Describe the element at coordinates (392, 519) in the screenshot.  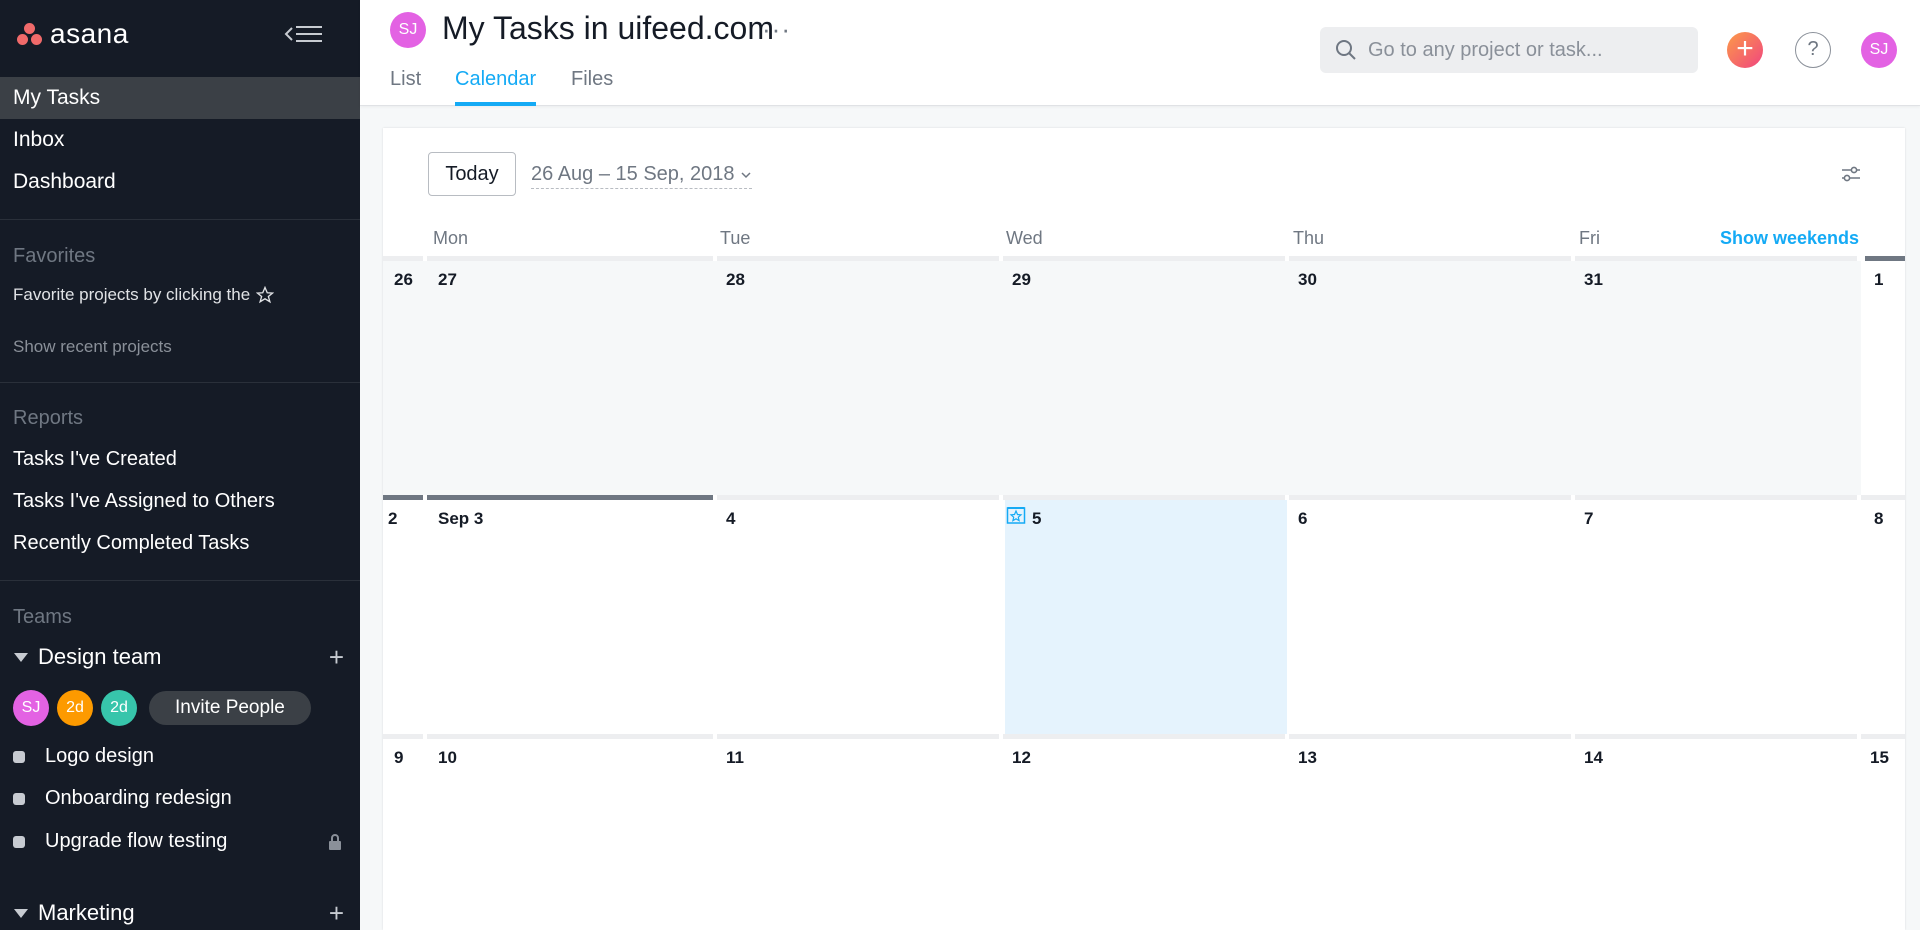
I see `day-number: 2` at that location.